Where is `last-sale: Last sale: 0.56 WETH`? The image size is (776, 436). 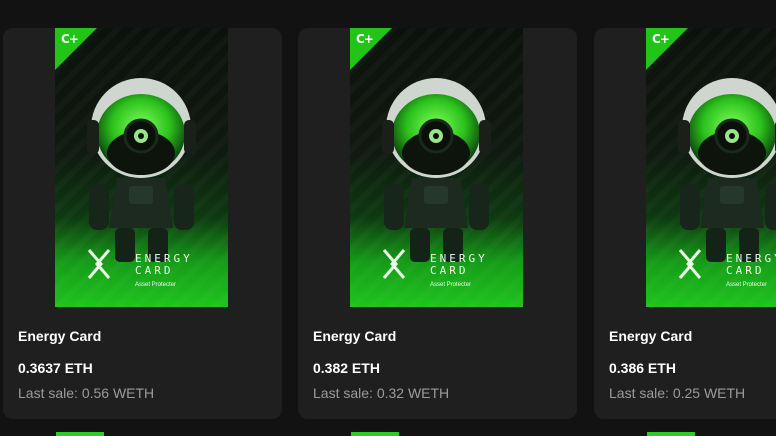
last-sale: Last sale: 0.56 WETH is located at coordinates (86, 393).